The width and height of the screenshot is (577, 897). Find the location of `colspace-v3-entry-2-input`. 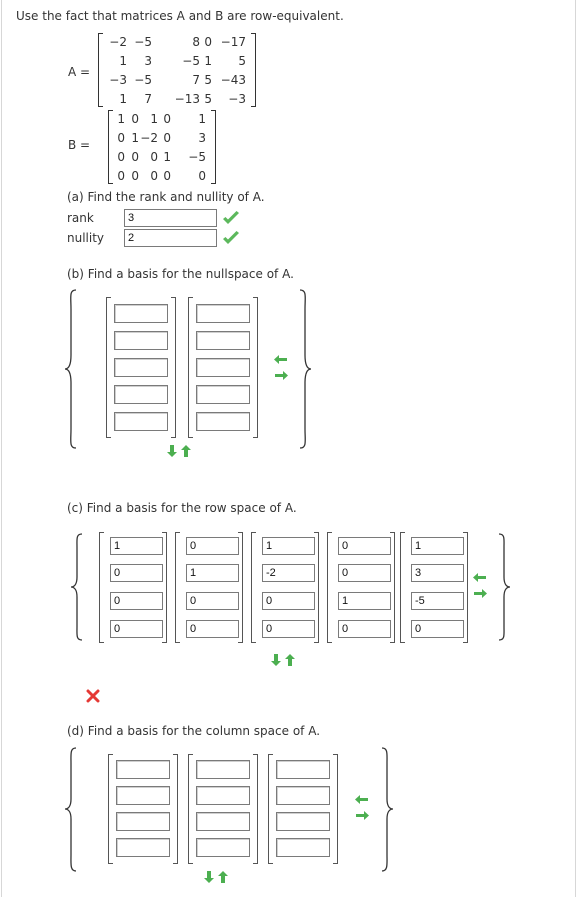

colspace-v3-entry-2-input is located at coordinates (303, 795).